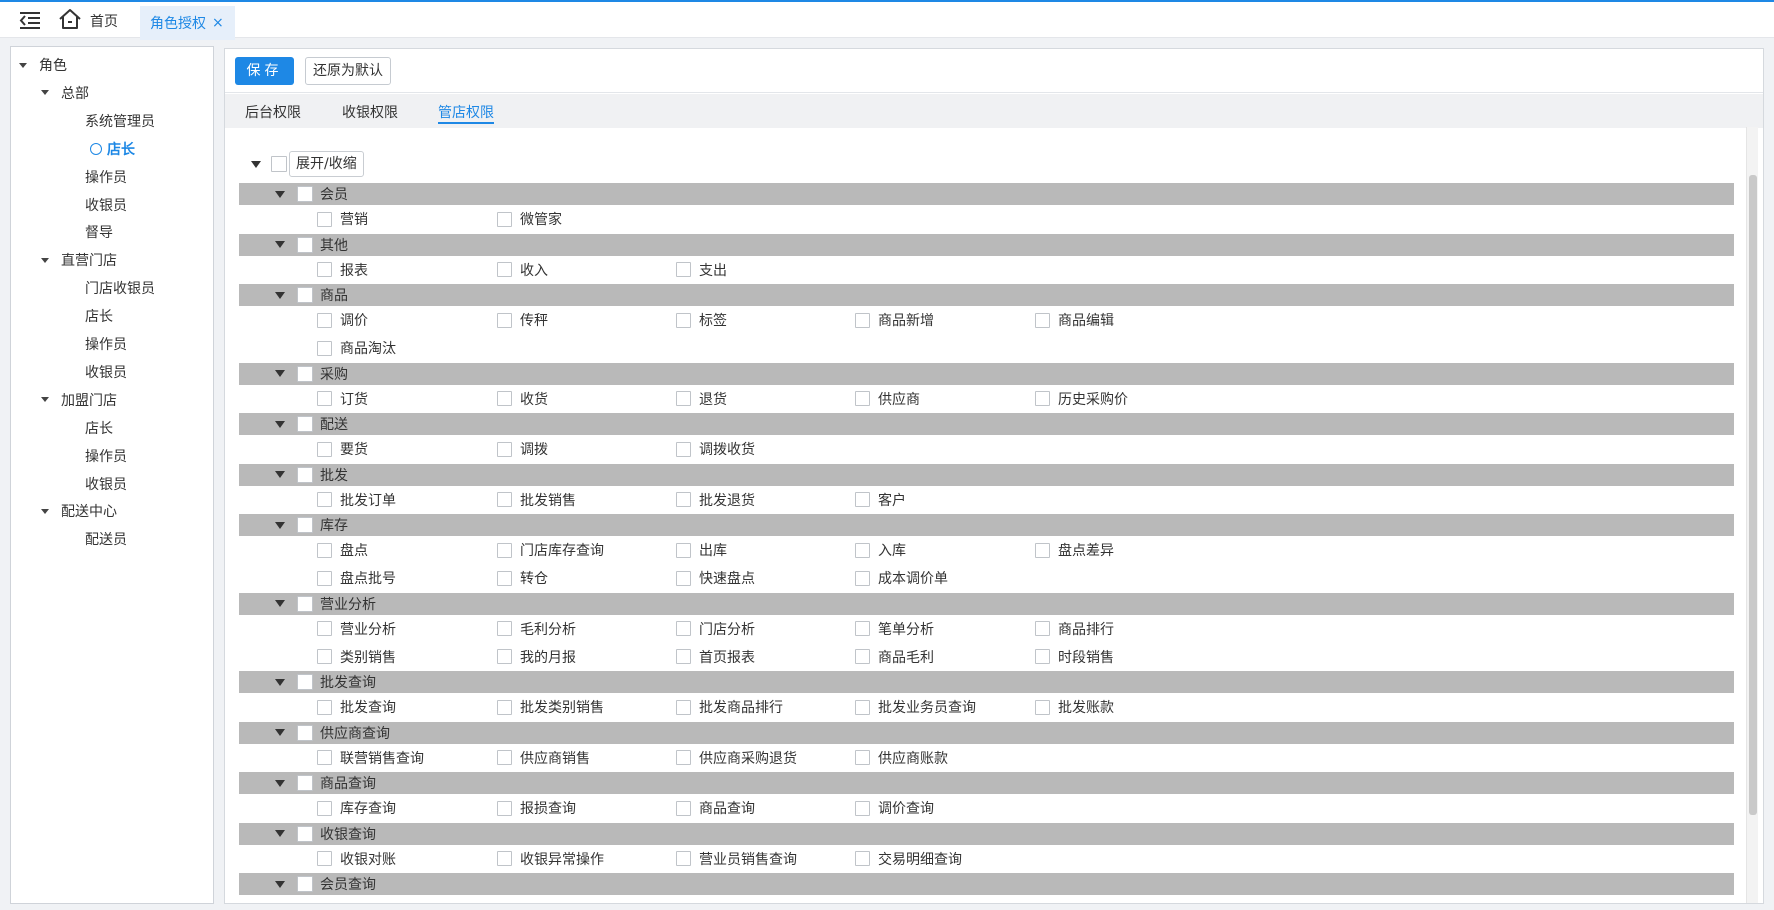 The image size is (1774, 910). Describe the element at coordinates (65, 94) in the screenshot. I see `tree-group-1: 总部` at that location.